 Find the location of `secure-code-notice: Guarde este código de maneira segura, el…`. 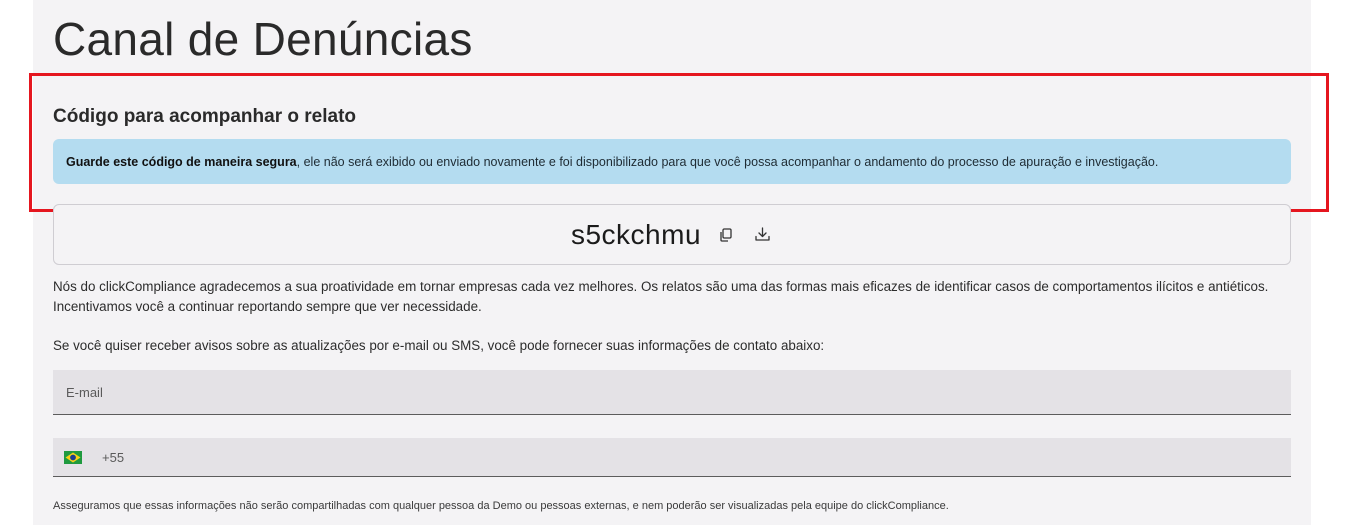

secure-code-notice: Guarde este código de maneira segura, el… is located at coordinates (672, 161).